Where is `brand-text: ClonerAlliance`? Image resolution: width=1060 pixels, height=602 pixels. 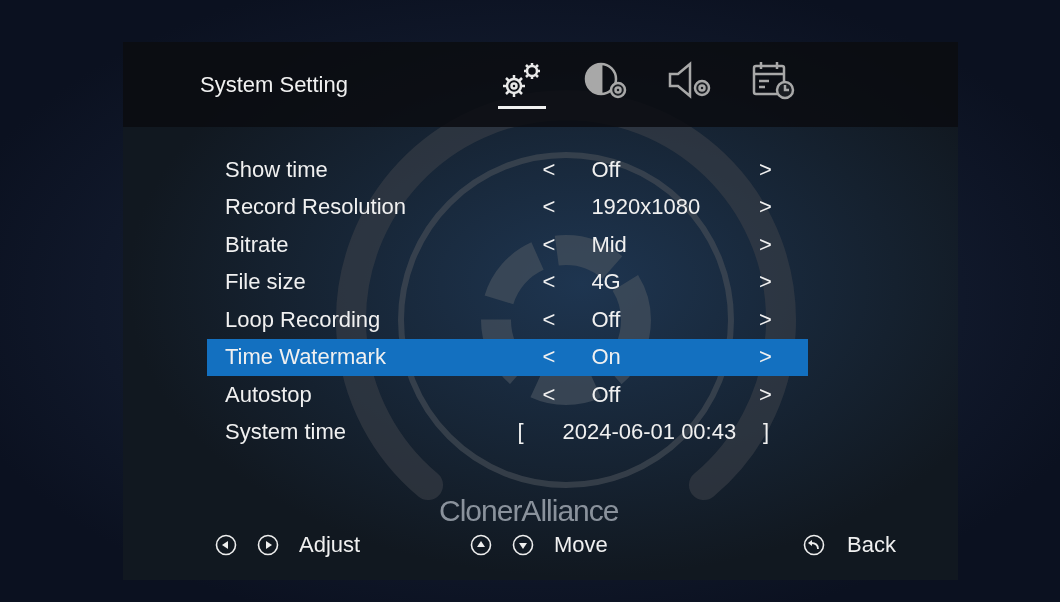 brand-text: ClonerAlliance is located at coordinates (529, 511).